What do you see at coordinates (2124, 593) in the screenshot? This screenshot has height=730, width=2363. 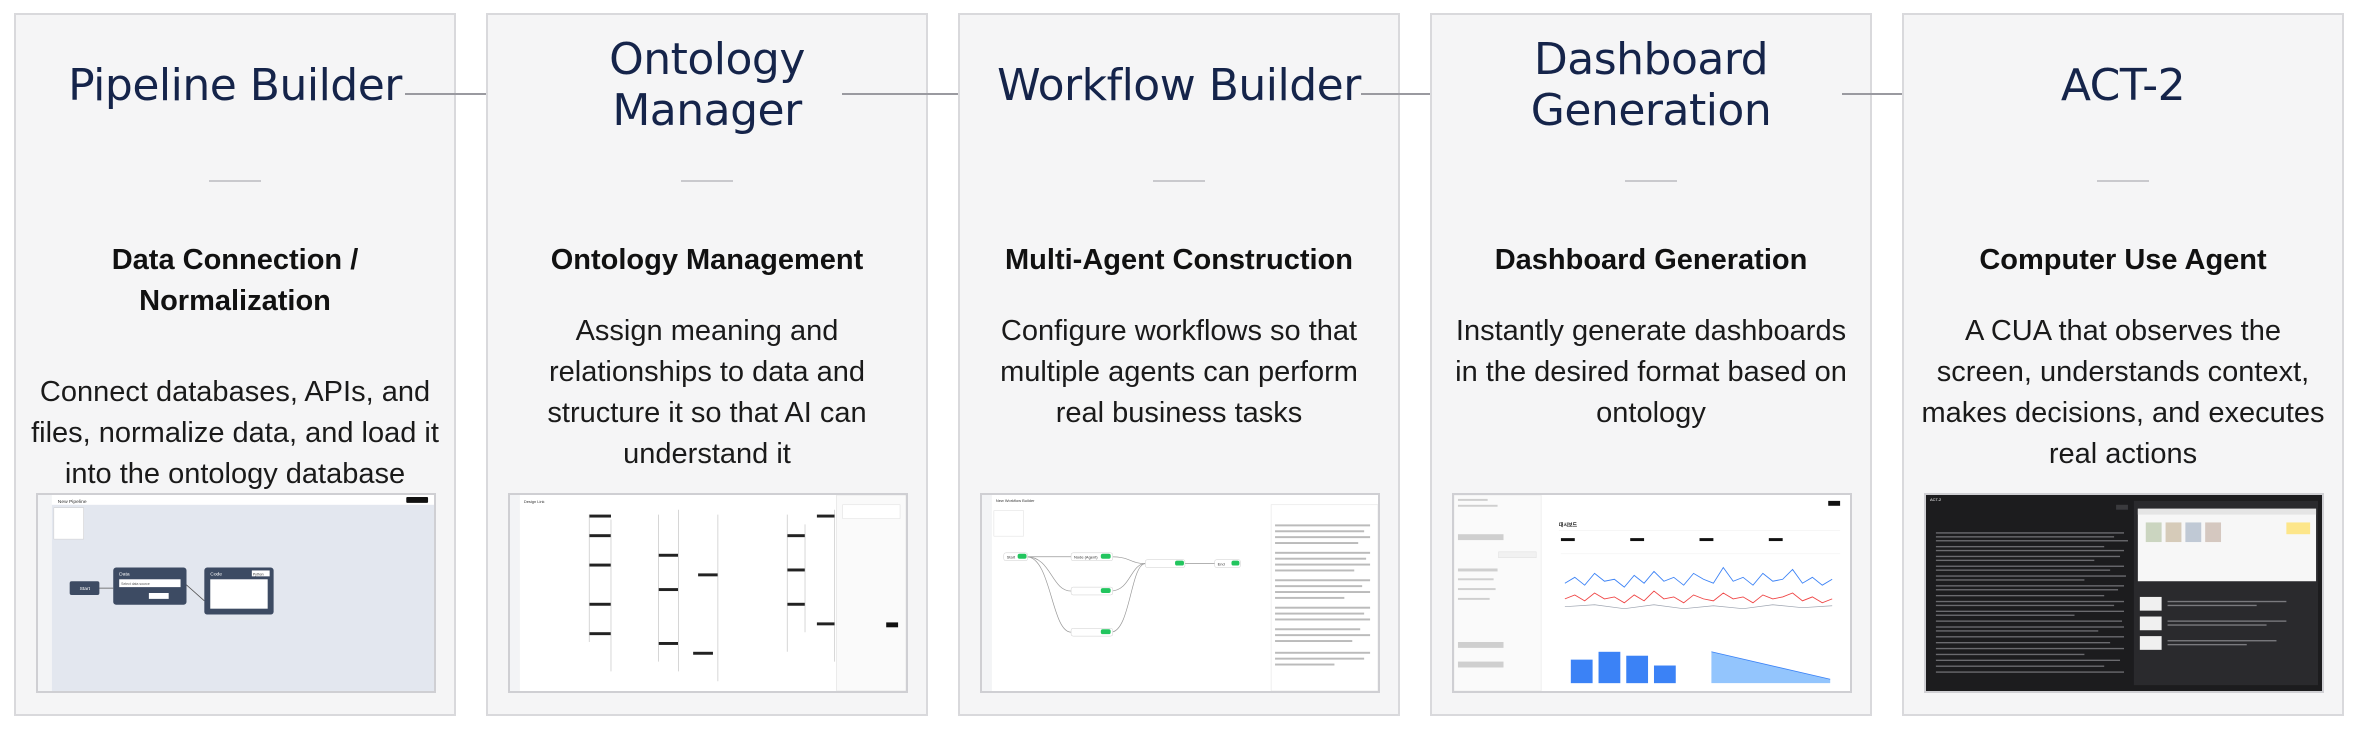 I see `act-2-screenshot: ACT-2` at bounding box center [2124, 593].